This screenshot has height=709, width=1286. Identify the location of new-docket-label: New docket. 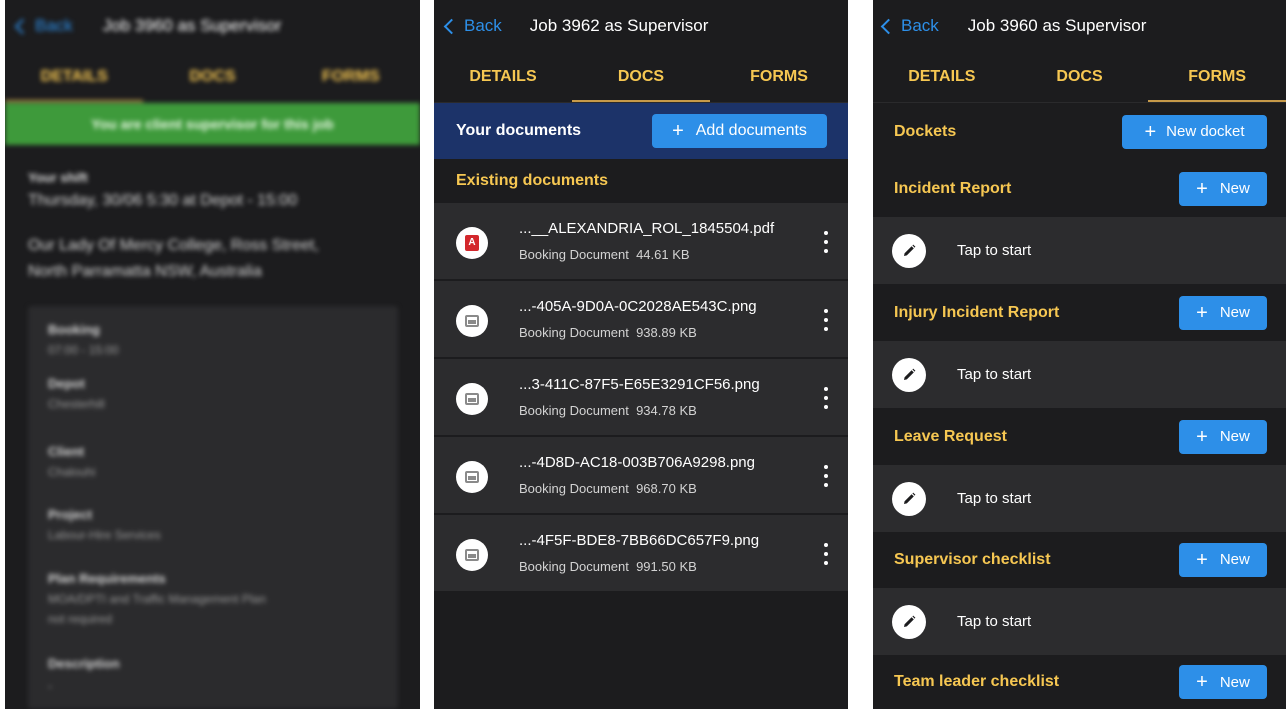
(1205, 131).